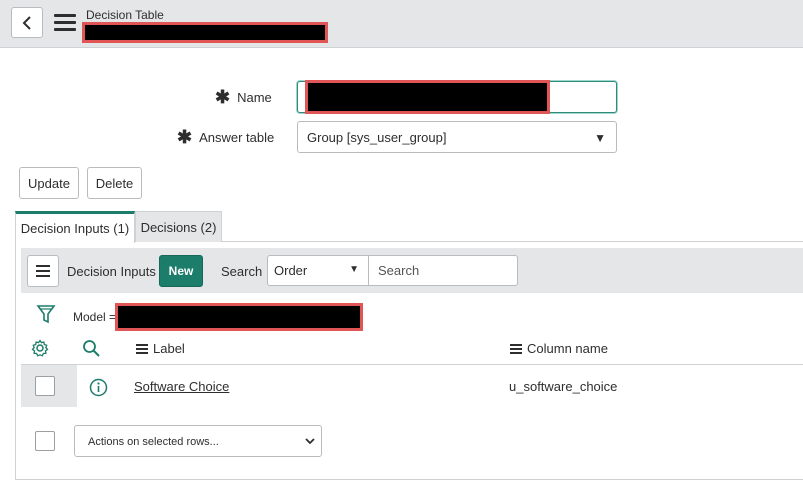 This screenshot has height=487, width=803. Describe the element at coordinates (45, 386) in the screenshot. I see `row-checkbox` at that location.